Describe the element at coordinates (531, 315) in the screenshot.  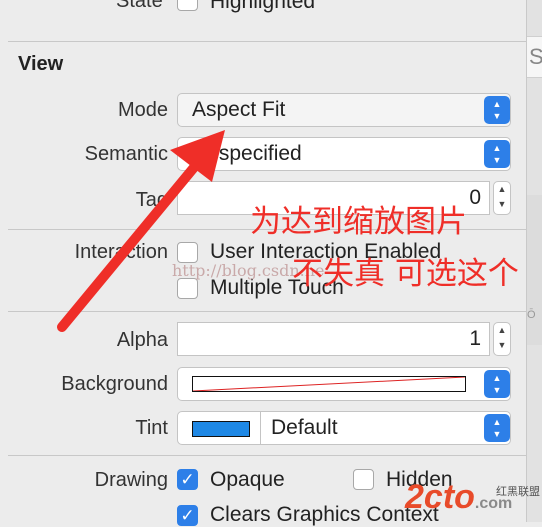
I see `canvas-edge-mark: Ō` at that location.